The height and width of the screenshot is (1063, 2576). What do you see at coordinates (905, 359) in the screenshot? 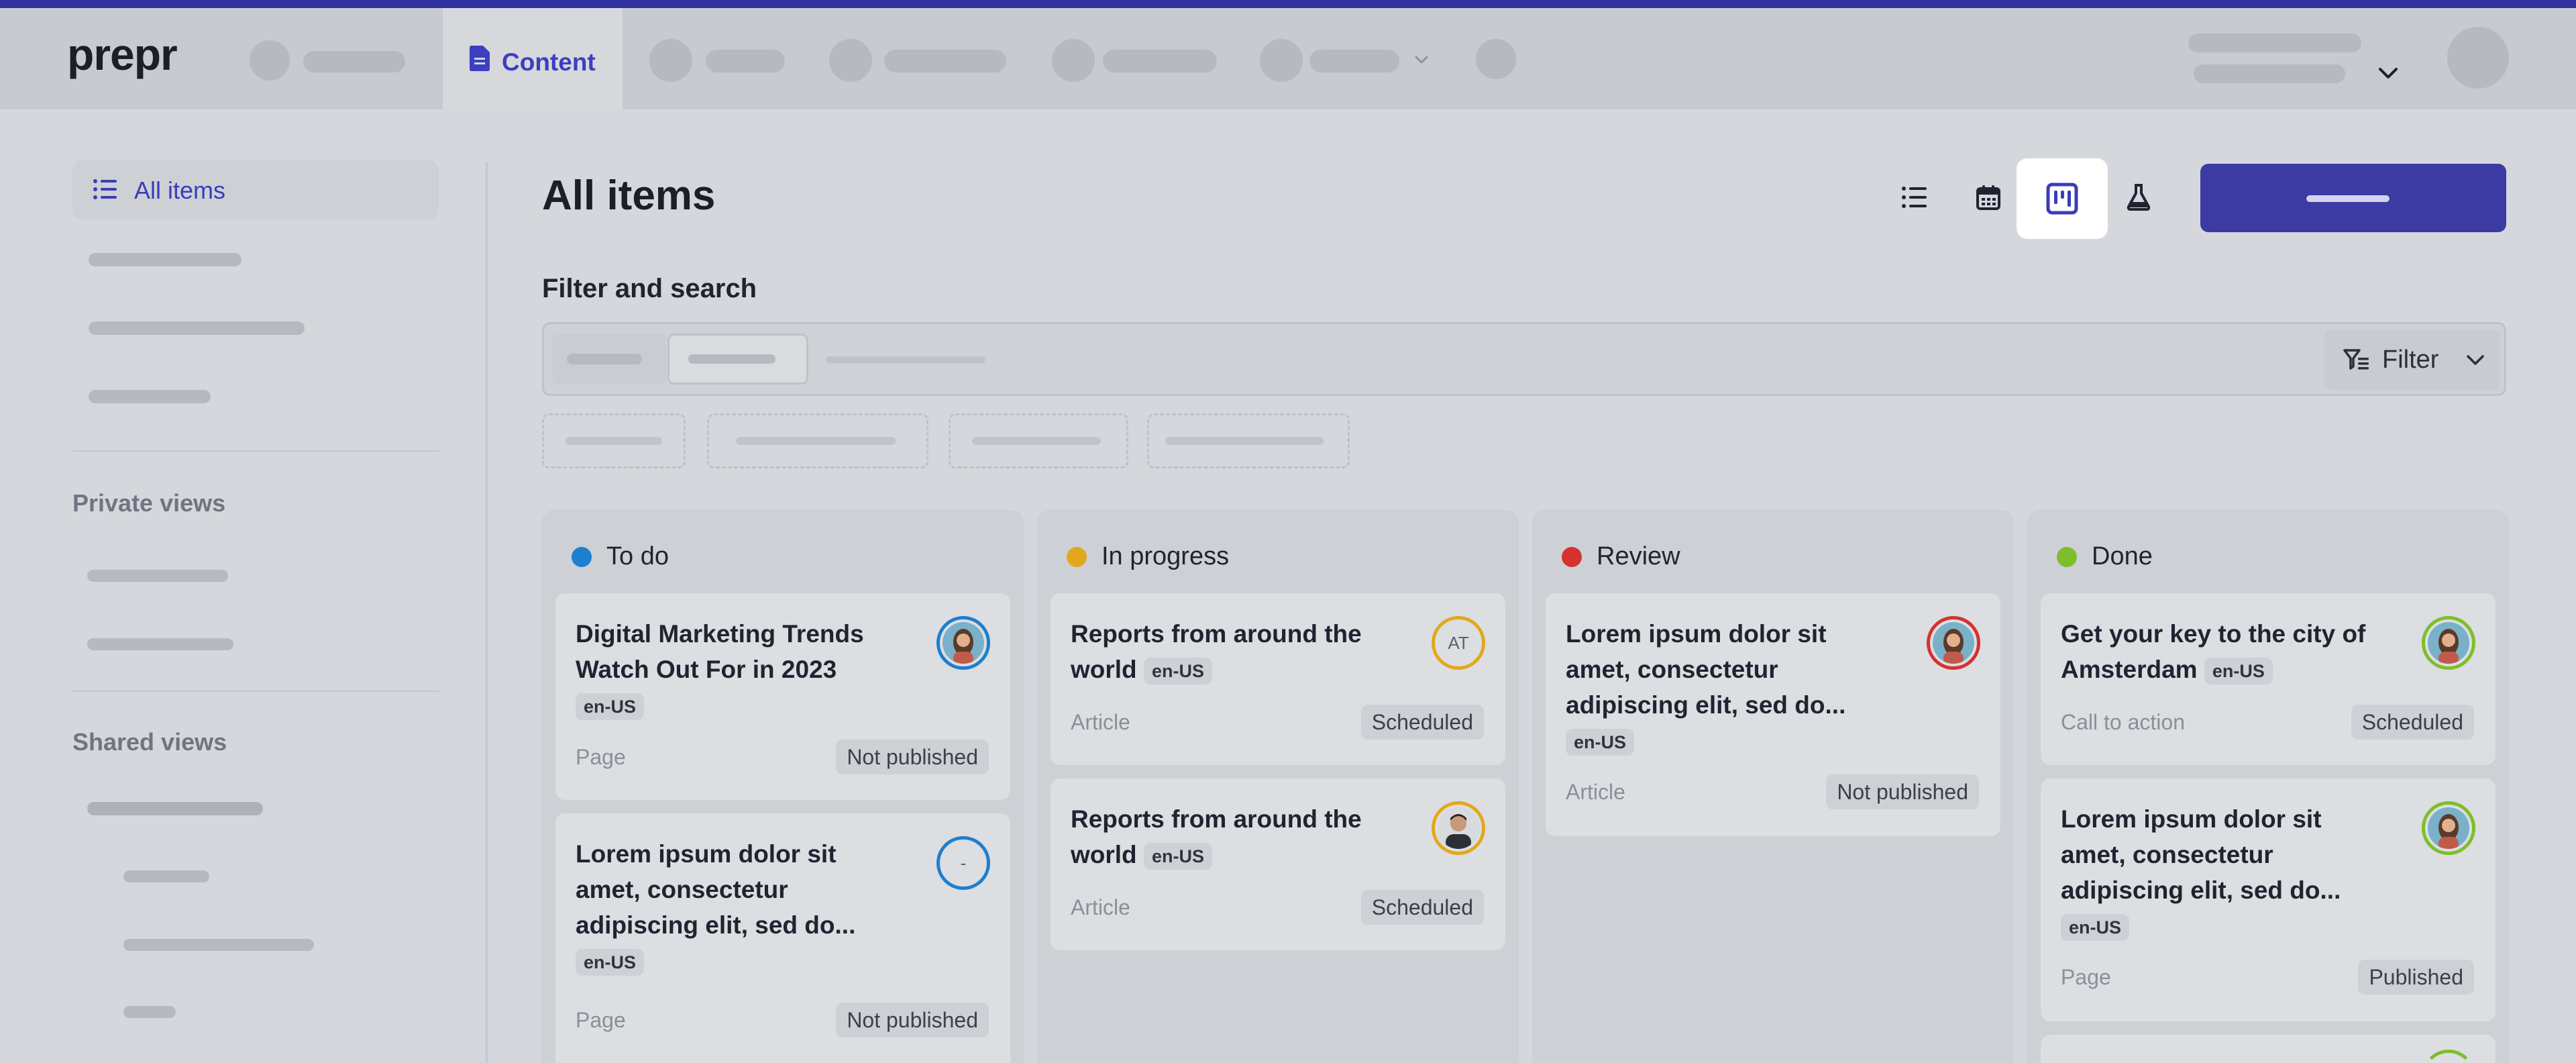
I see `search-input` at bounding box center [905, 359].